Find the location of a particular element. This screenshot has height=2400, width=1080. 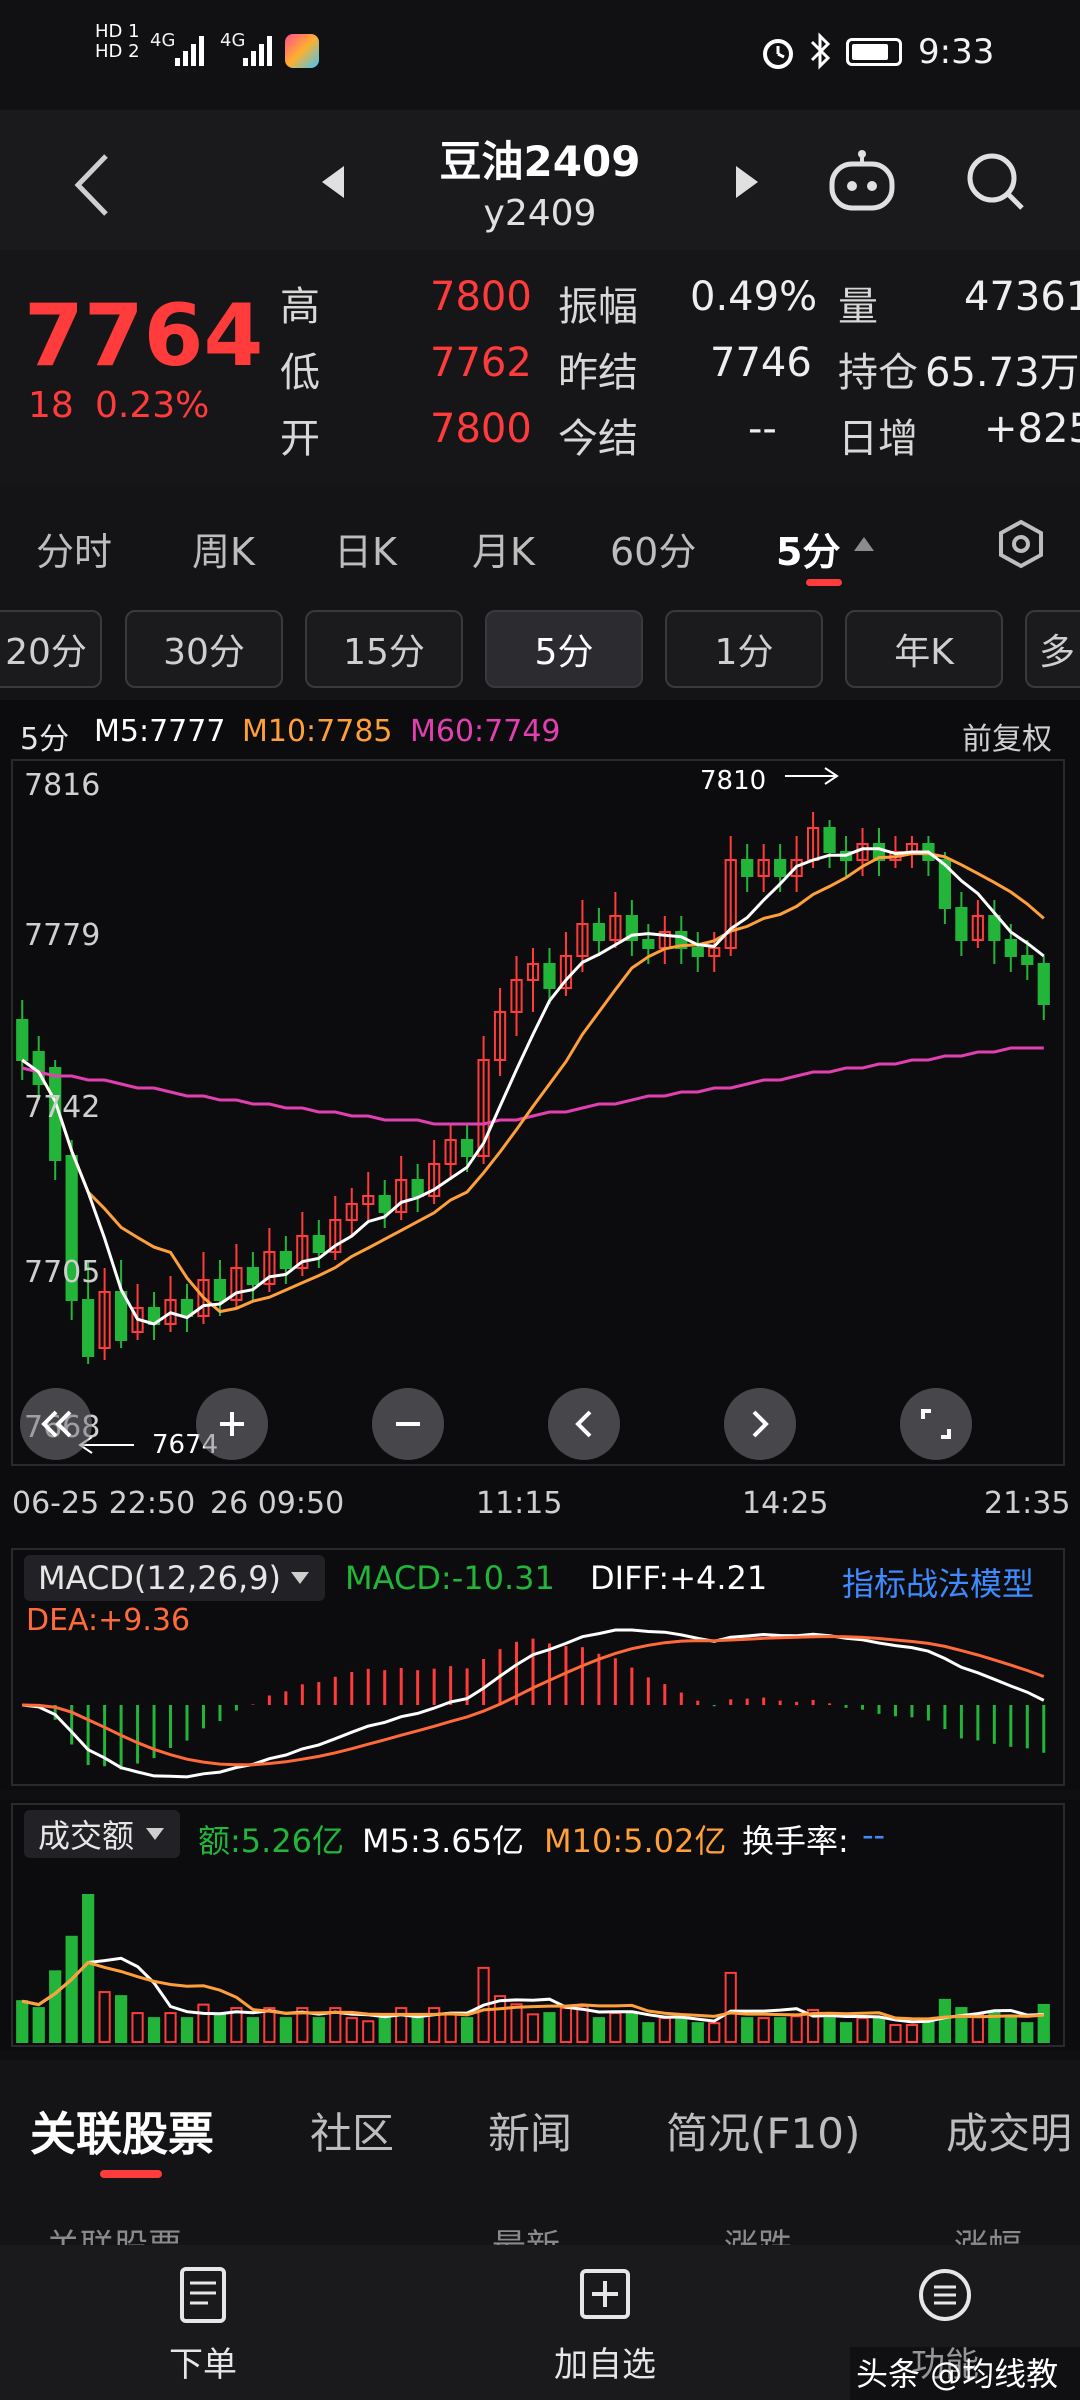

rewind-button is located at coordinates (56, 1424).